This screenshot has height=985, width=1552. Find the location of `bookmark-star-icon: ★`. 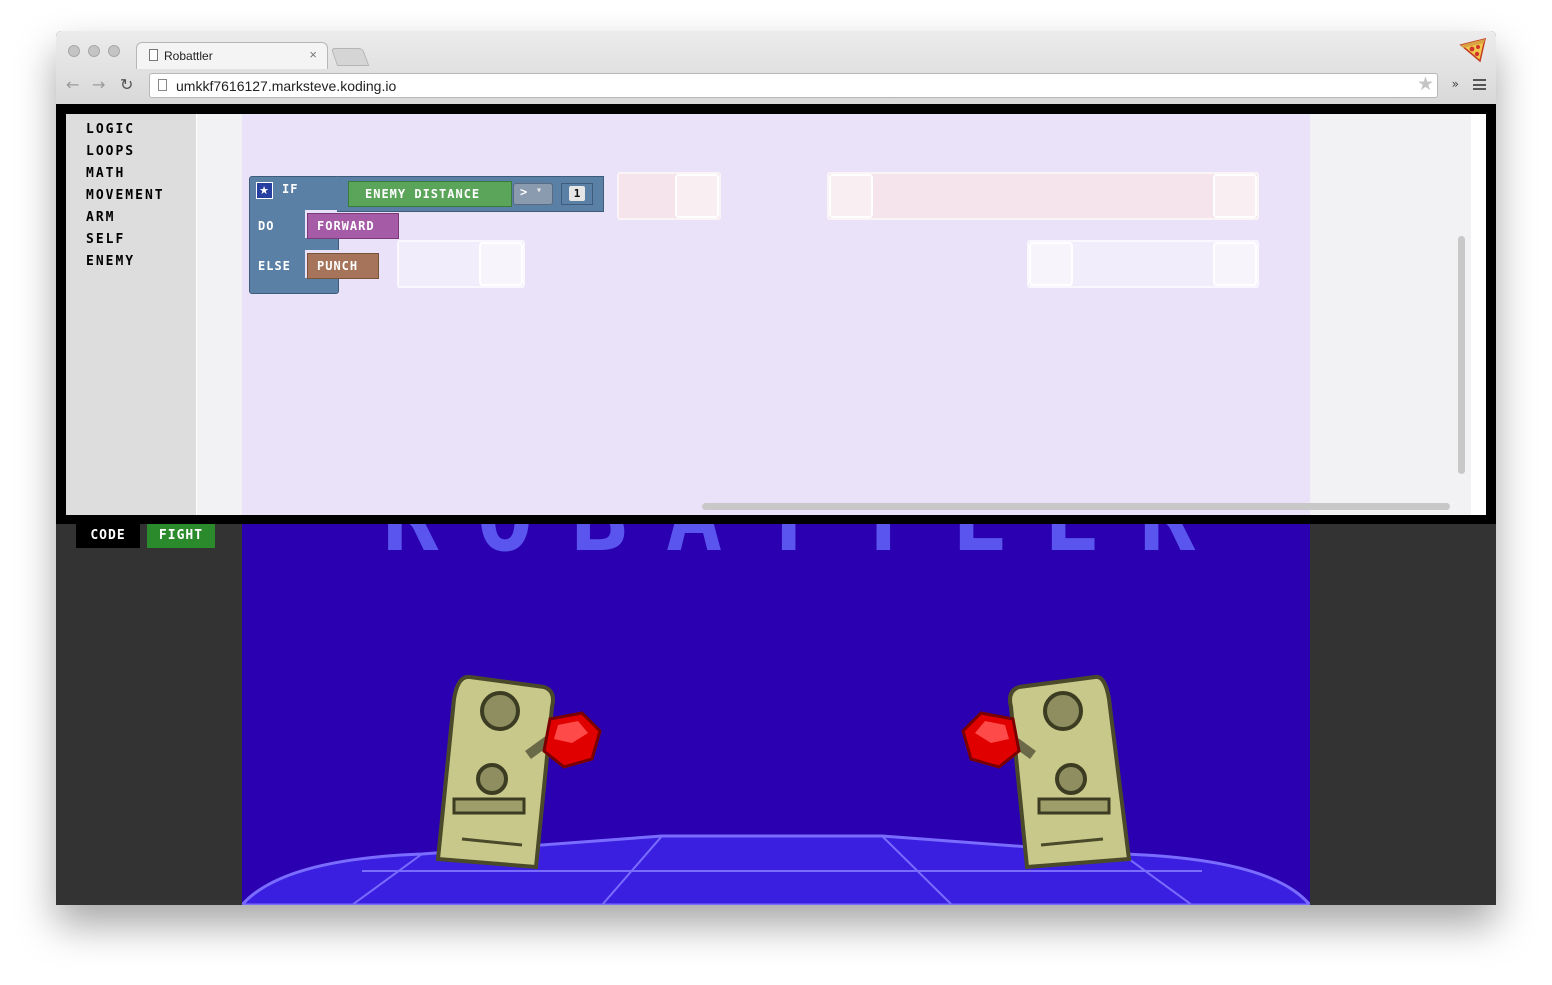

bookmark-star-icon: ★ is located at coordinates (1425, 84).